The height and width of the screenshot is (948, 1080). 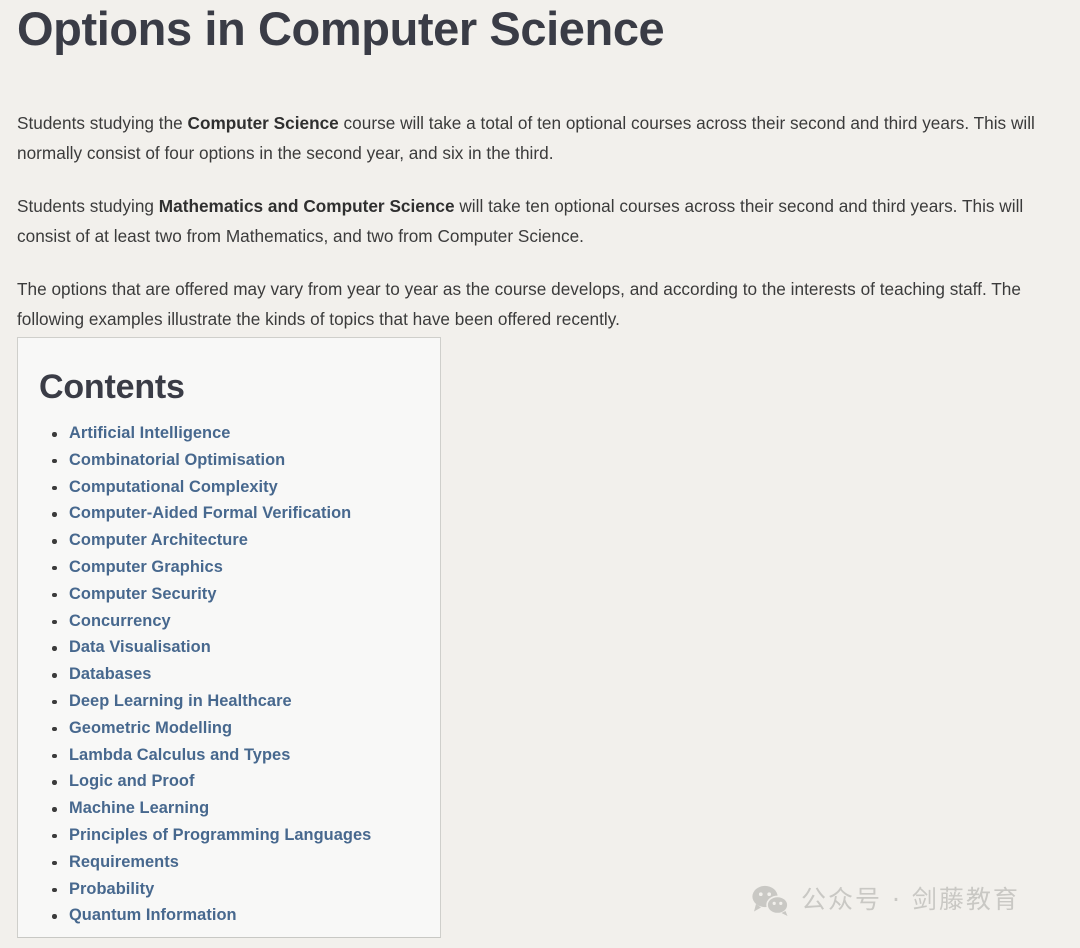 What do you see at coordinates (770, 900) in the screenshot?
I see `wechat-icon` at bounding box center [770, 900].